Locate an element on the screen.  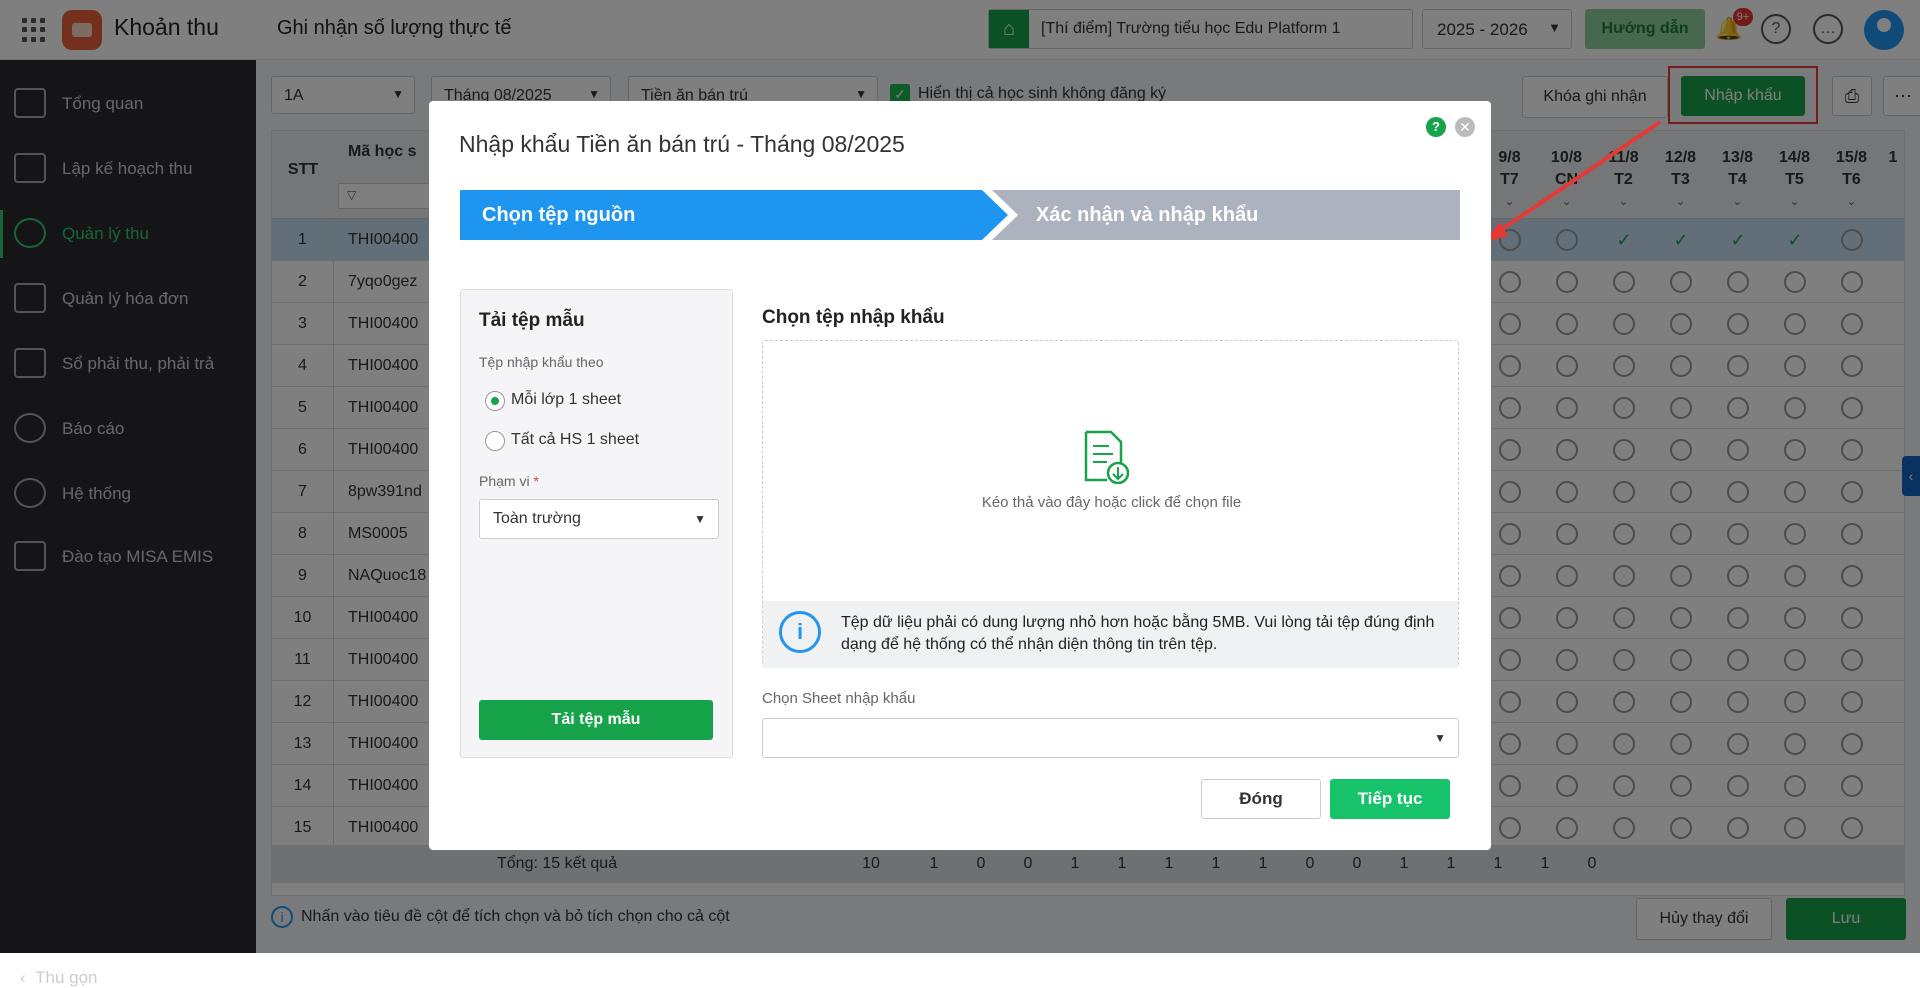
download-template-button: Tải tệp mẫu is located at coordinates (596, 720).